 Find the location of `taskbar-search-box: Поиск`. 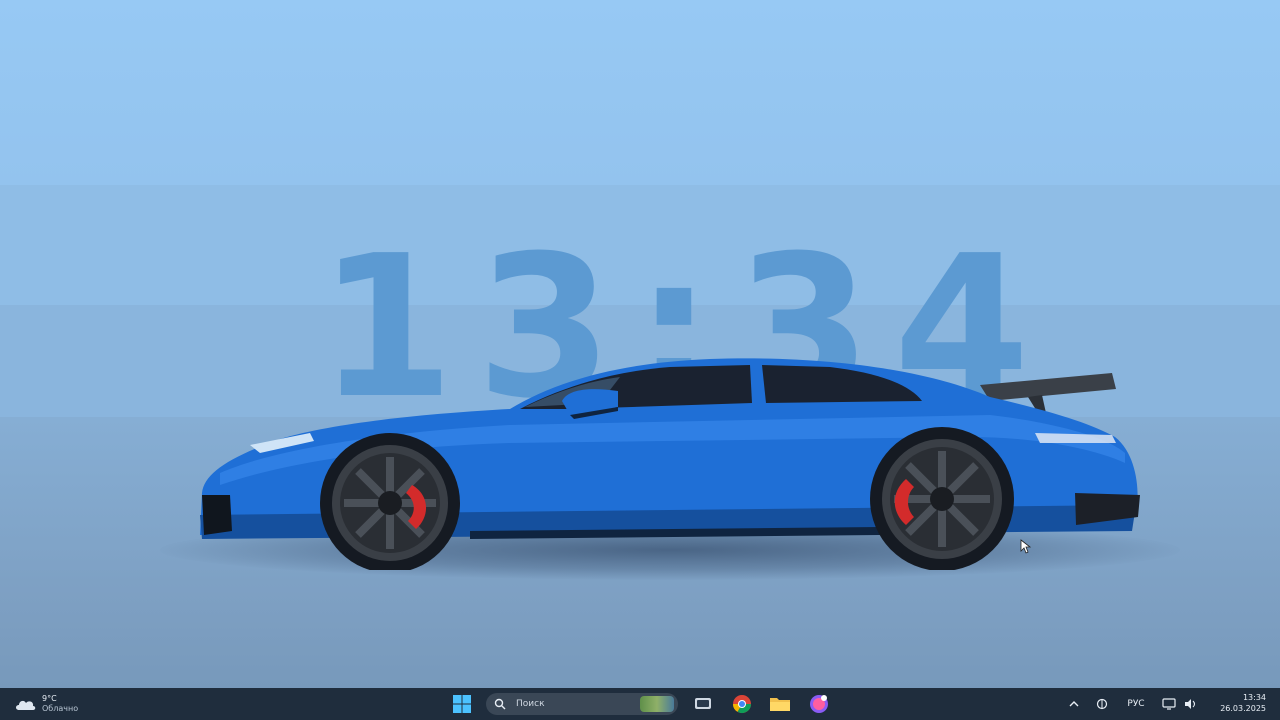

taskbar-search-box: Поиск is located at coordinates (582, 704).